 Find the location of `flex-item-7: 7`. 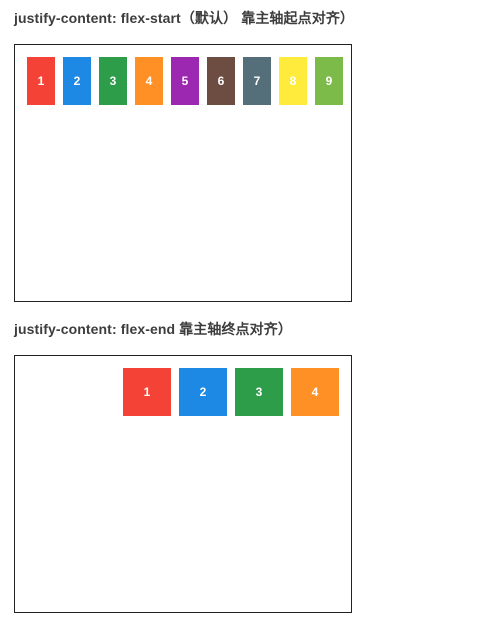

flex-item-7: 7 is located at coordinates (257, 81).